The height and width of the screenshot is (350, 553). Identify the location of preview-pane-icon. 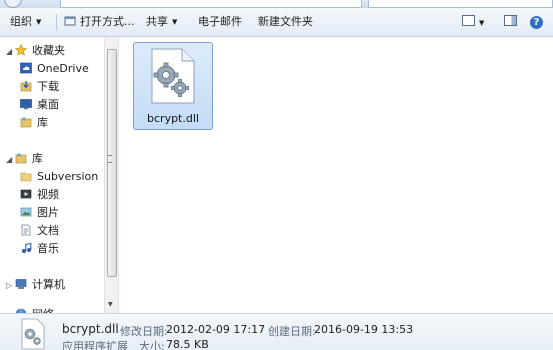
(510, 20).